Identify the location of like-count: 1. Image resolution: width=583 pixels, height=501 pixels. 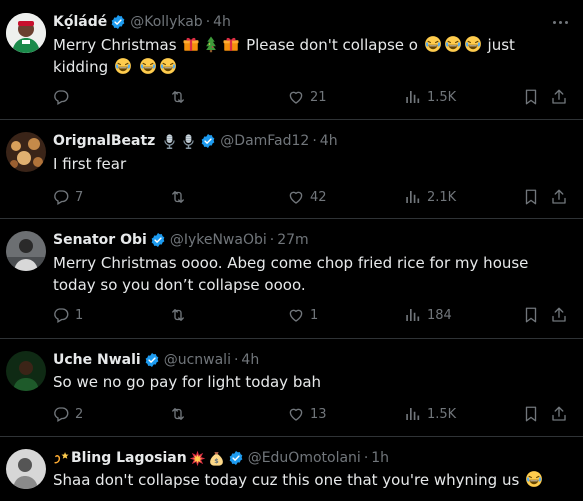
(314, 315).